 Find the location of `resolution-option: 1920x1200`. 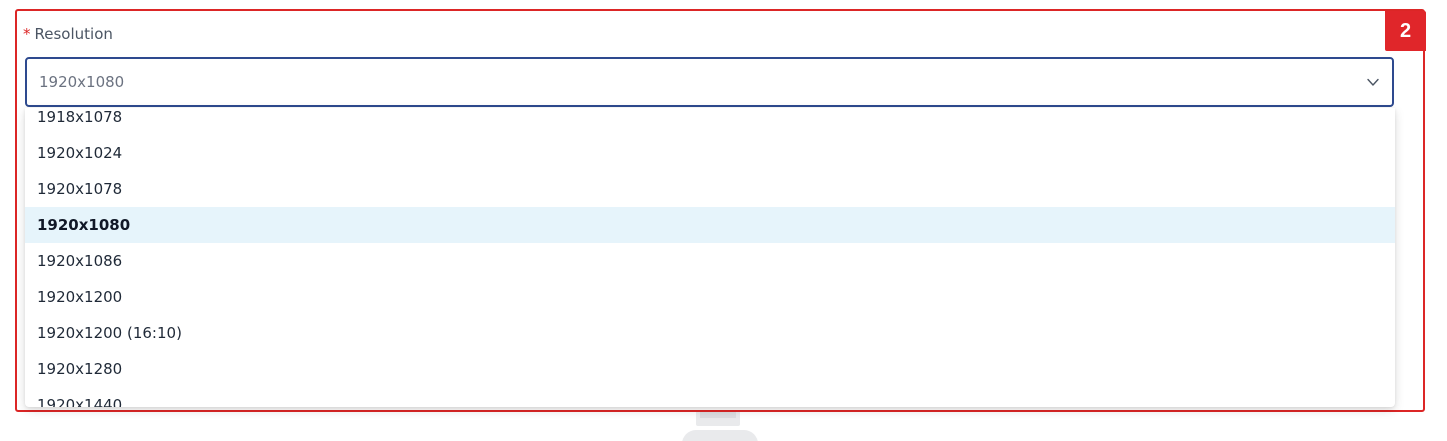

resolution-option: 1920x1200 is located at coordinates (710, 297).